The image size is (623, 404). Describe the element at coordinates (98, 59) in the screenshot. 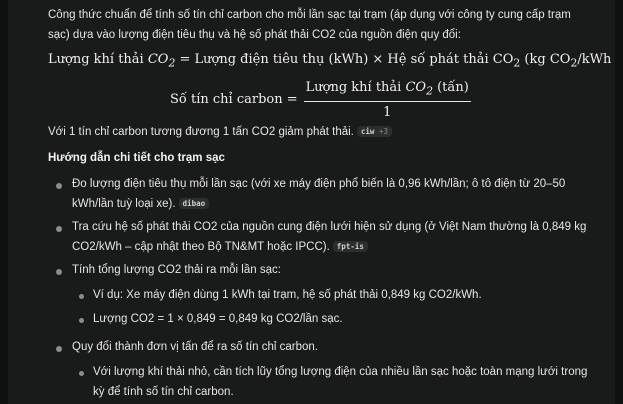

I see `formula-lhs: Lượng khí thải` at that location.